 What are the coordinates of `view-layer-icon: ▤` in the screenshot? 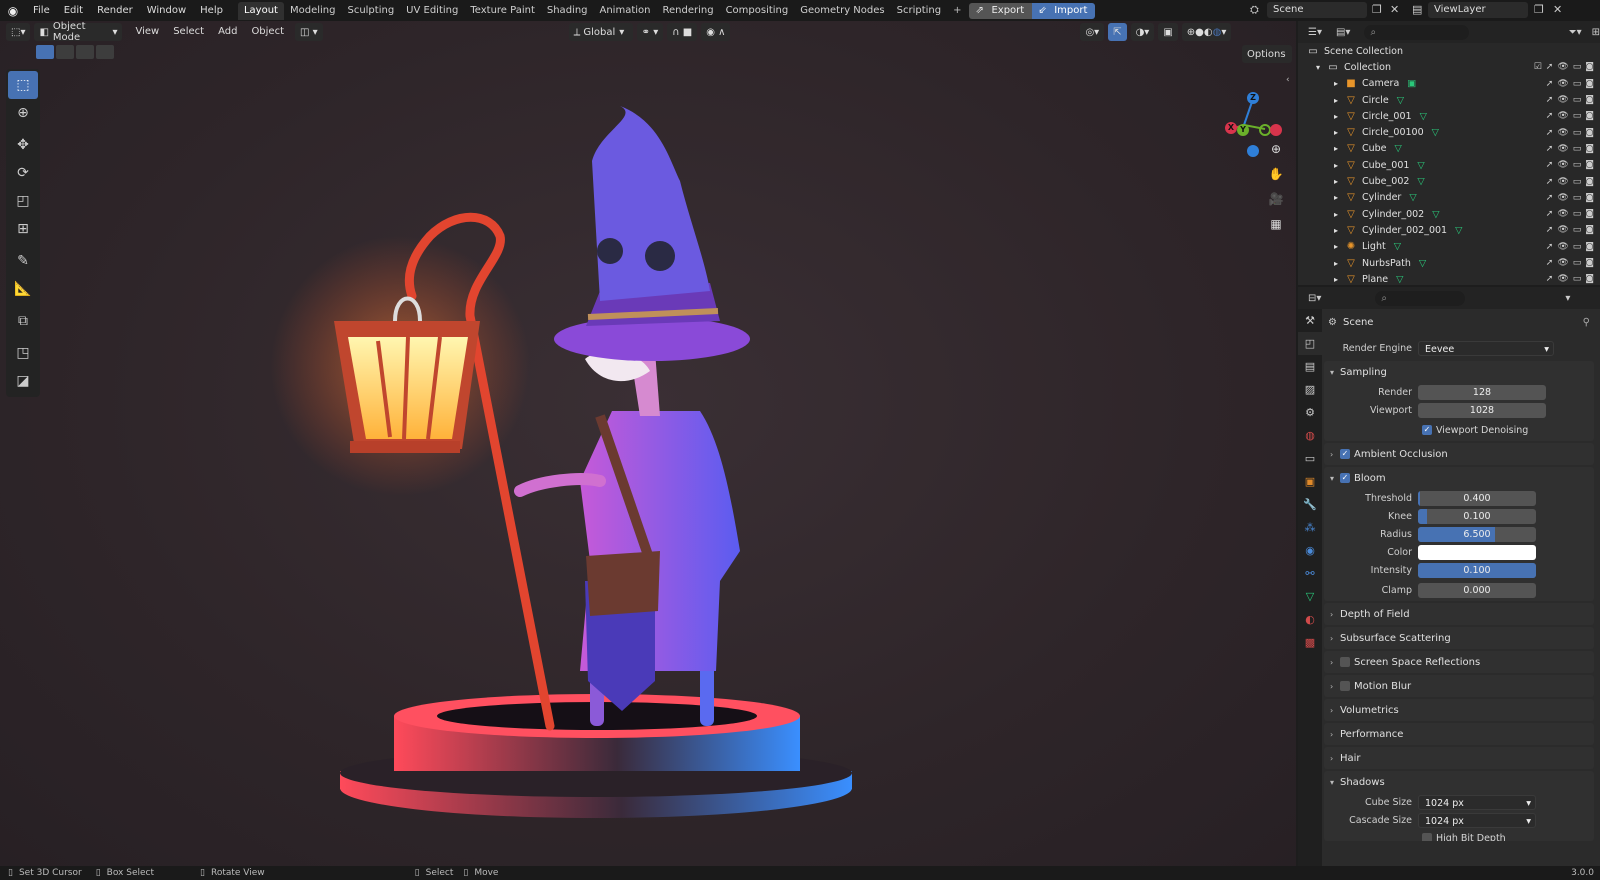 It's located at (1417, 9).